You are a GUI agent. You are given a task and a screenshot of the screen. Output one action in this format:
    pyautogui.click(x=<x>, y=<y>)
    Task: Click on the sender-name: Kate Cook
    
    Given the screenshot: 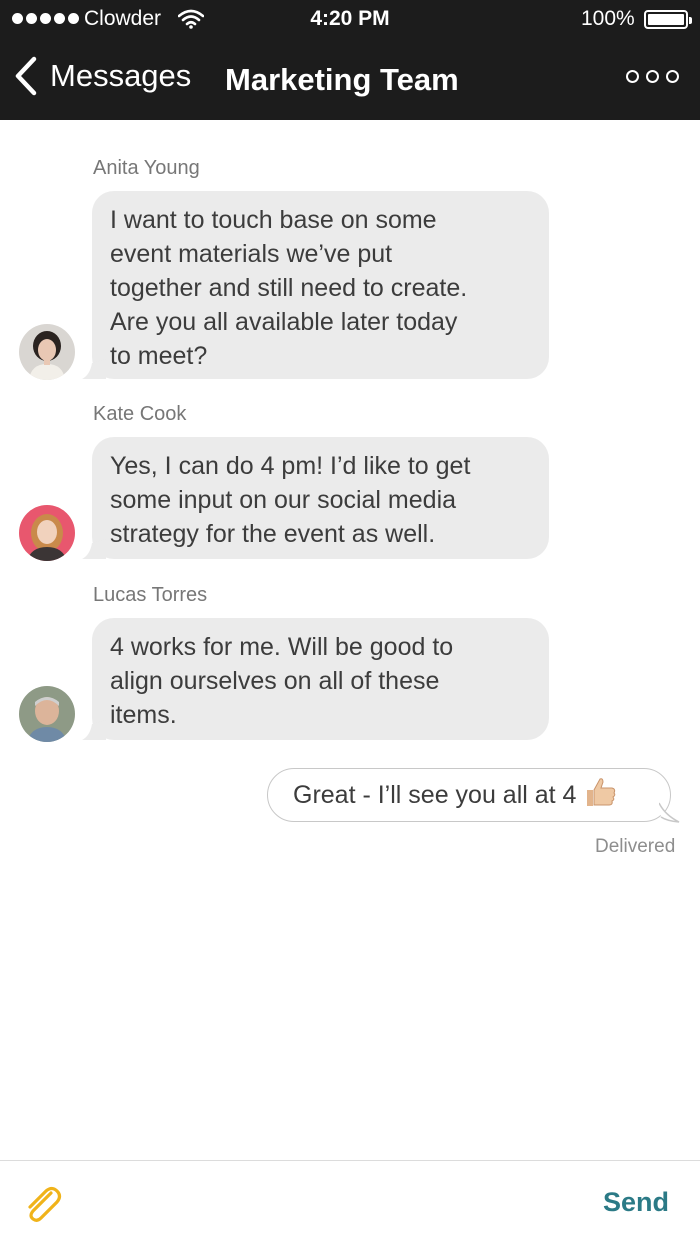 What is the action you would take?
    pyautogui.click(x=140, y=414)
    